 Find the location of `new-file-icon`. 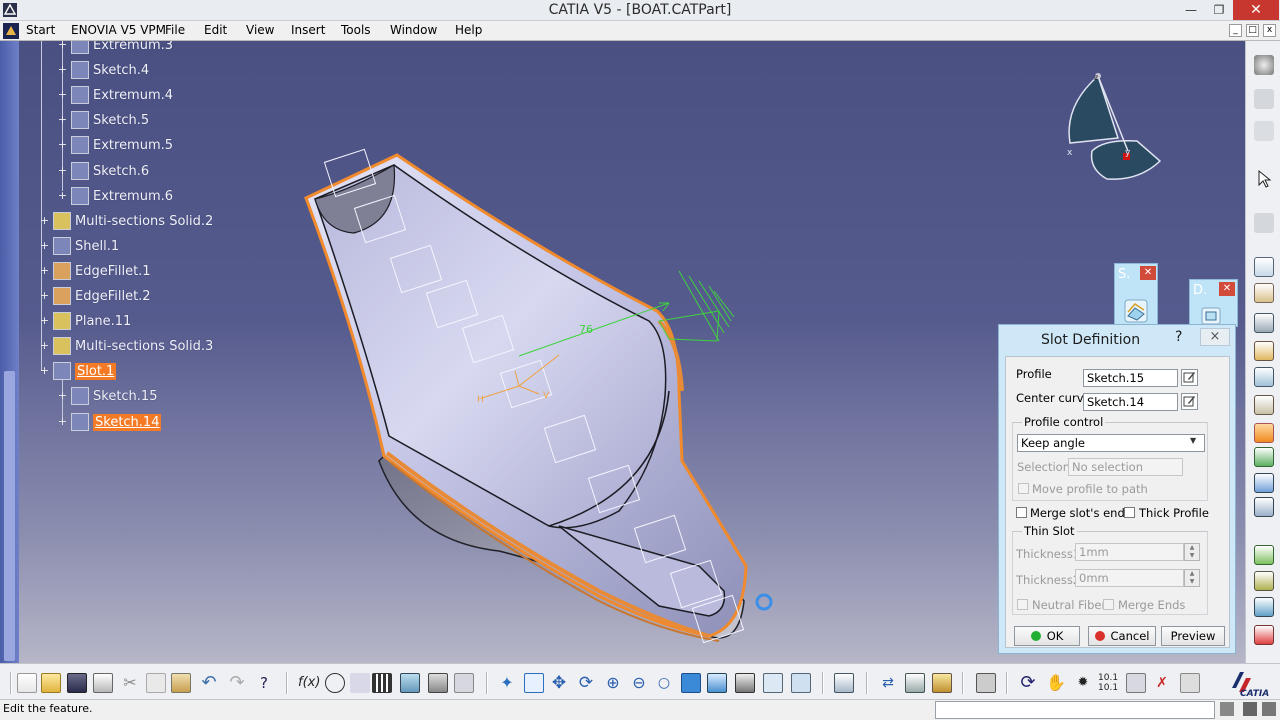

new-file-icon is located at coordinates (27, 683).